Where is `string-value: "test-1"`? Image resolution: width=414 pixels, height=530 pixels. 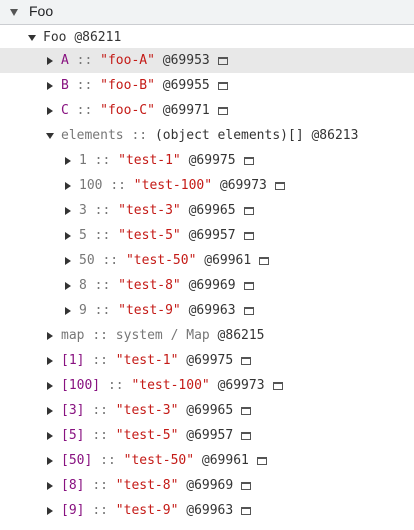 string-value: "test-1" is located at coordinates (149, 160).